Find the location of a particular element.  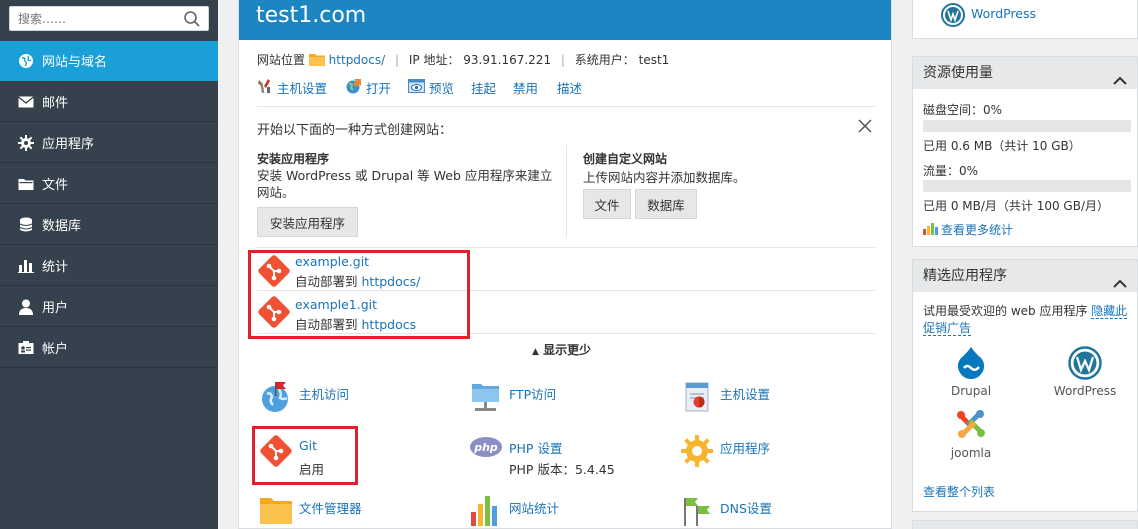

close-icon is located at coordinates (865, 127).